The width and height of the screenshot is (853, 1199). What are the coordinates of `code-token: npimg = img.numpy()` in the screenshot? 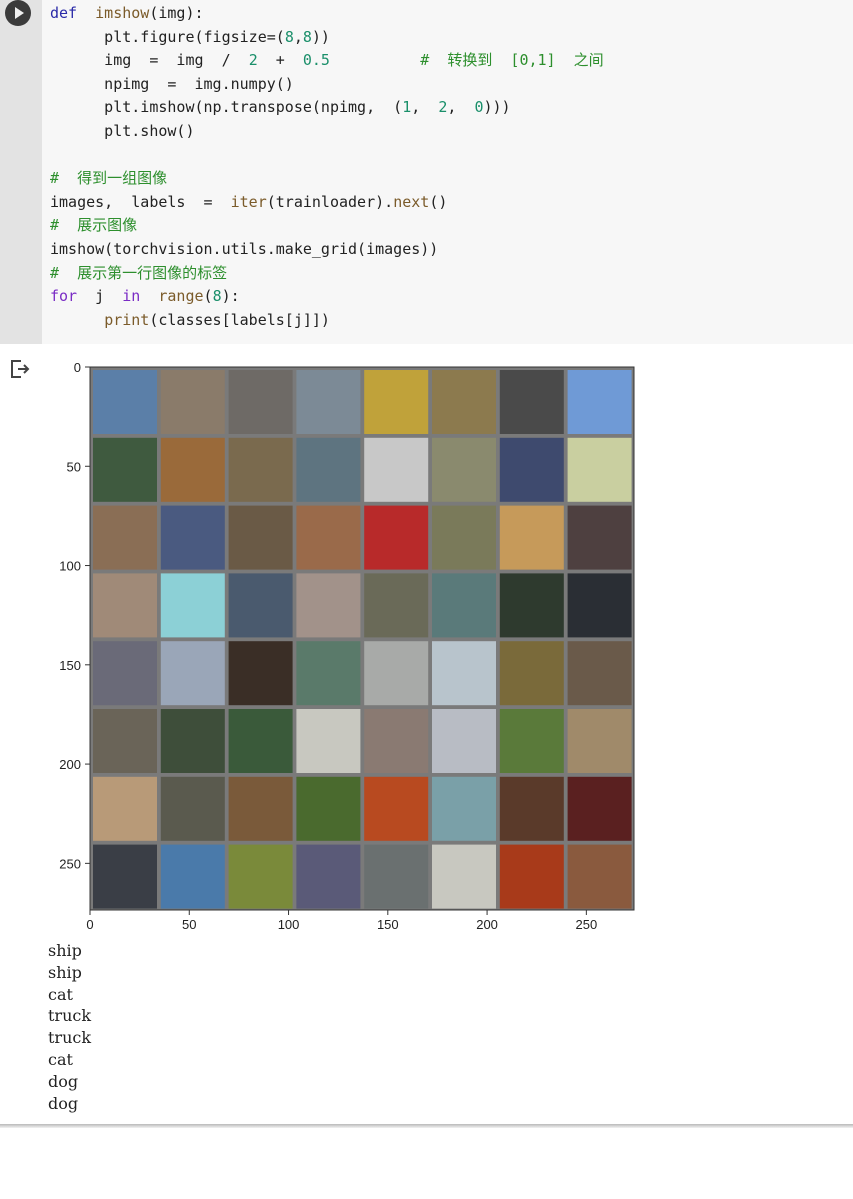 It's located at (172, 83).